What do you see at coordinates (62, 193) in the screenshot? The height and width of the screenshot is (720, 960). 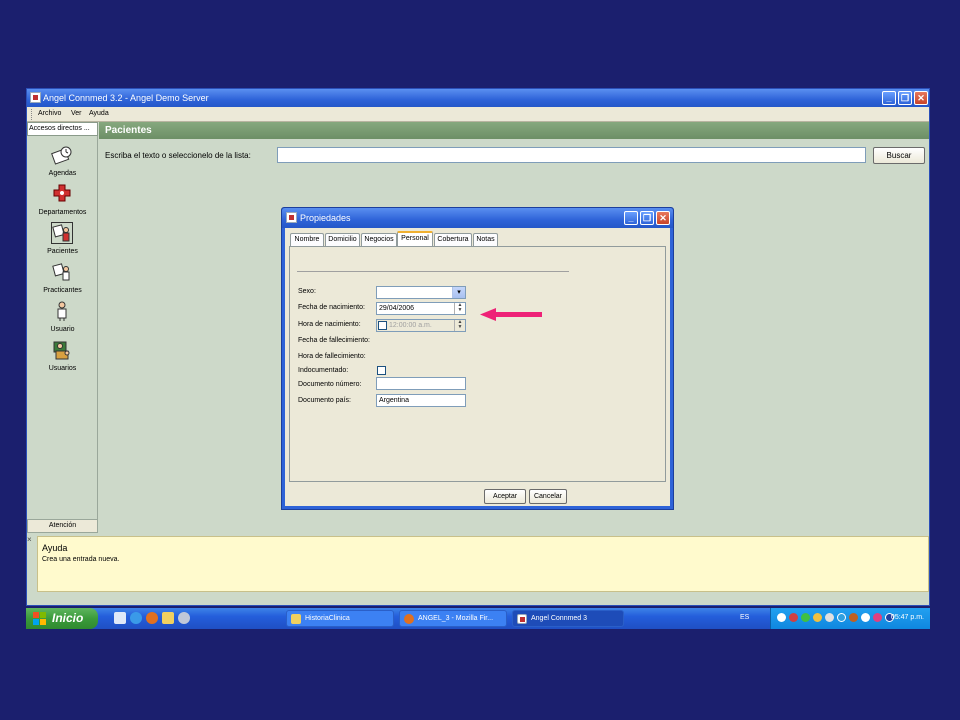 I see `departments-icon` at bounding box center [62, 193].